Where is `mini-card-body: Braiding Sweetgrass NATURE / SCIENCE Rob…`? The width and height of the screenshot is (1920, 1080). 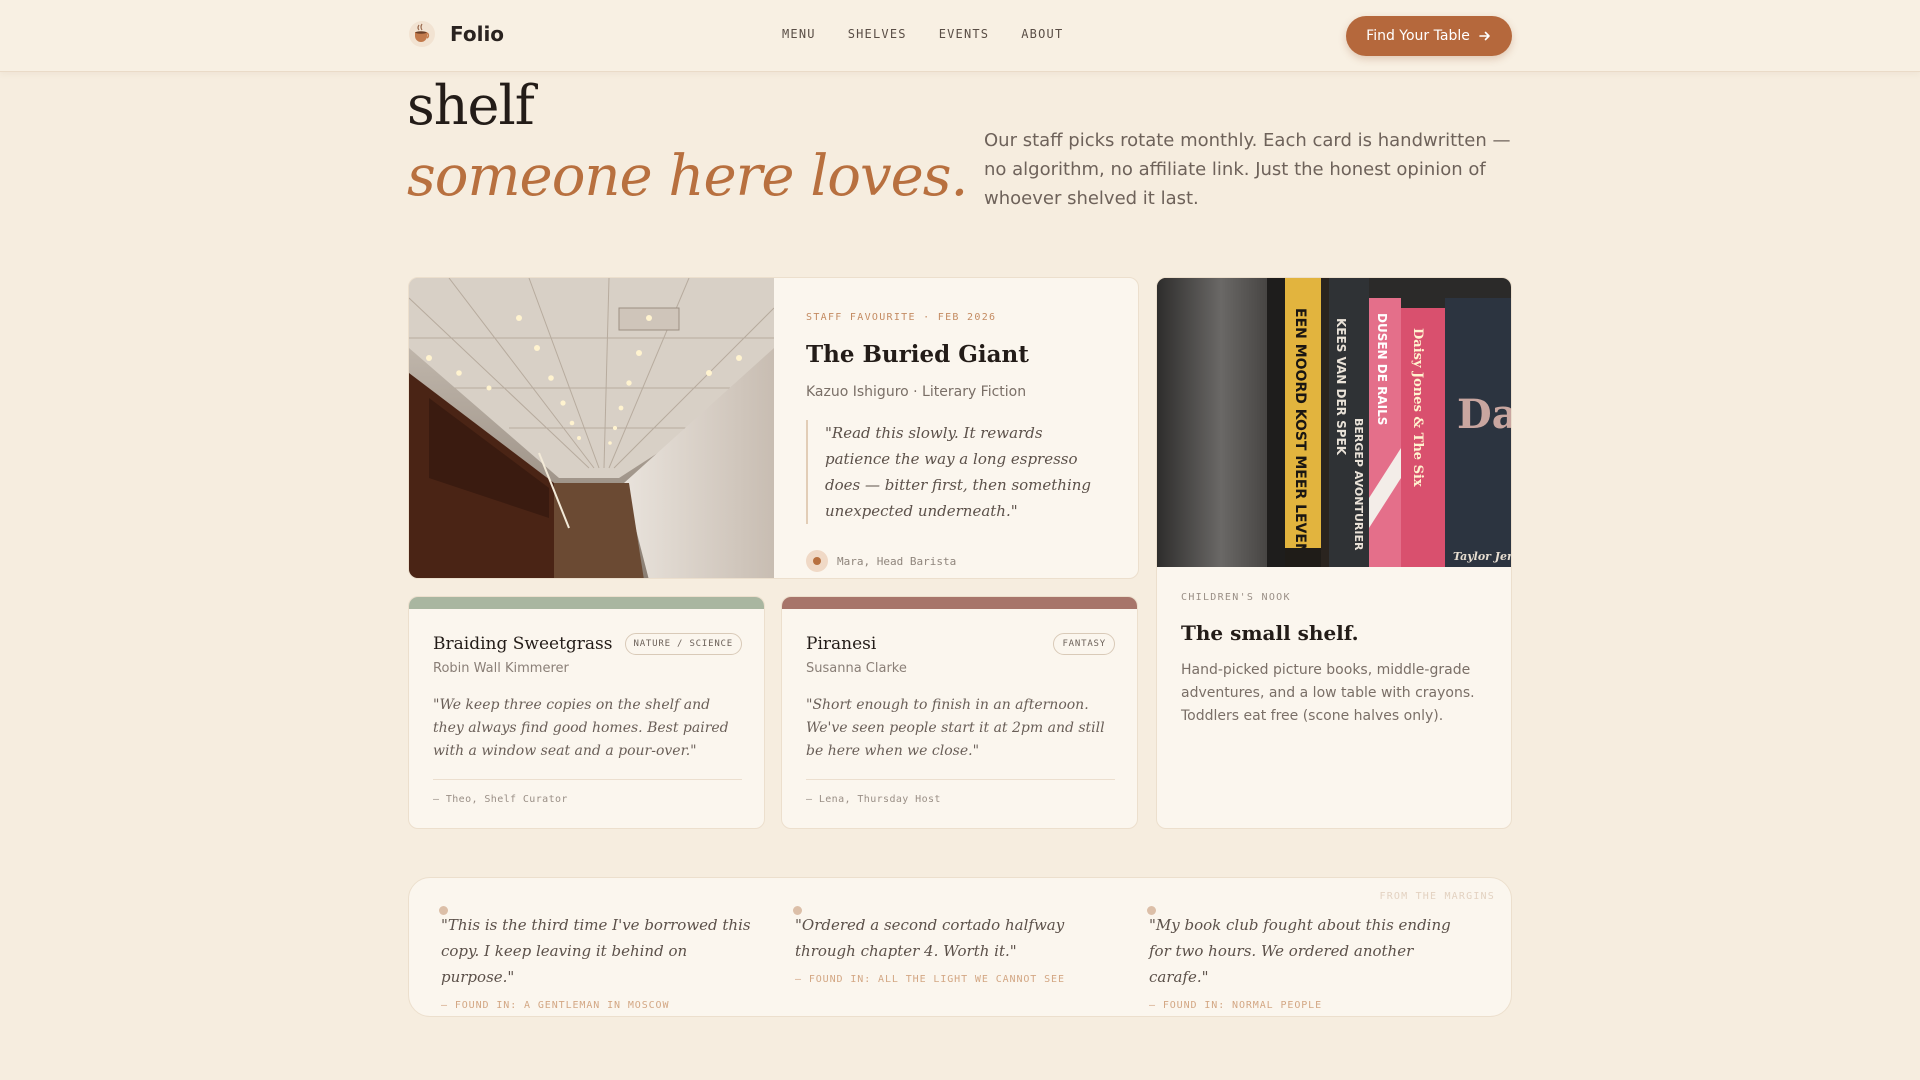 mini-card-body: Braiding Sweetgrass NATURE / SCIENCE Rob… is located at coordinates (587, 719).